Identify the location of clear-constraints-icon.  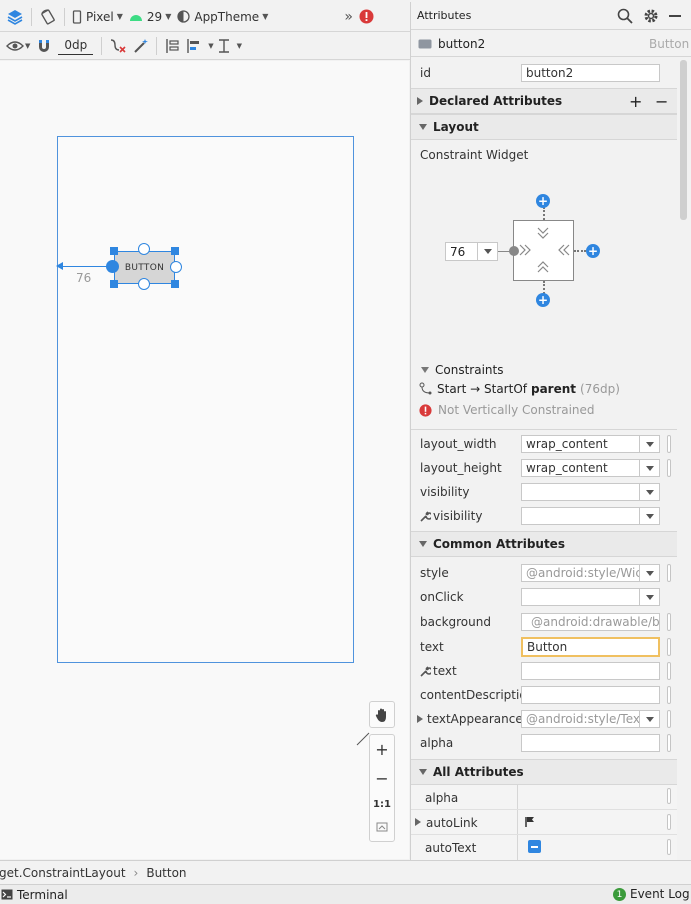
(118, 46).